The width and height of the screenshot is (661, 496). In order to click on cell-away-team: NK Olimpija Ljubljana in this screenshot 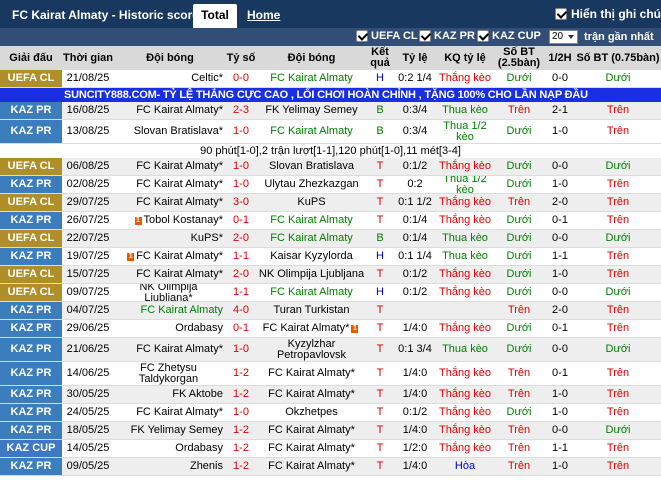, I will do `click(311, 274)`.